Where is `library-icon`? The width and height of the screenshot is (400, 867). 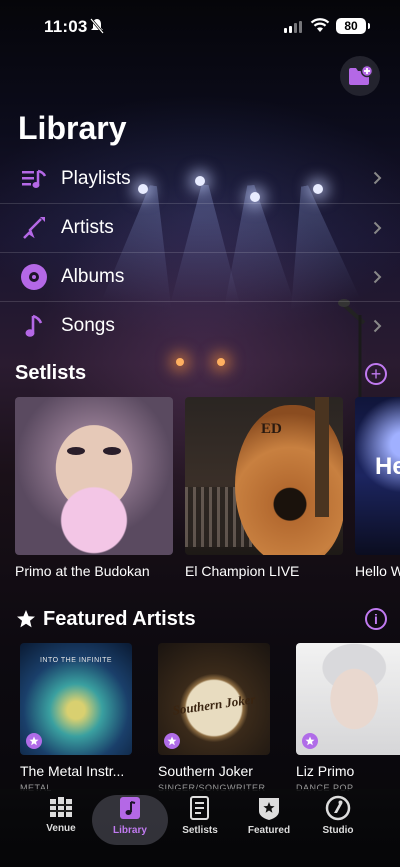
library-icon is located at coordinates (130, 808).